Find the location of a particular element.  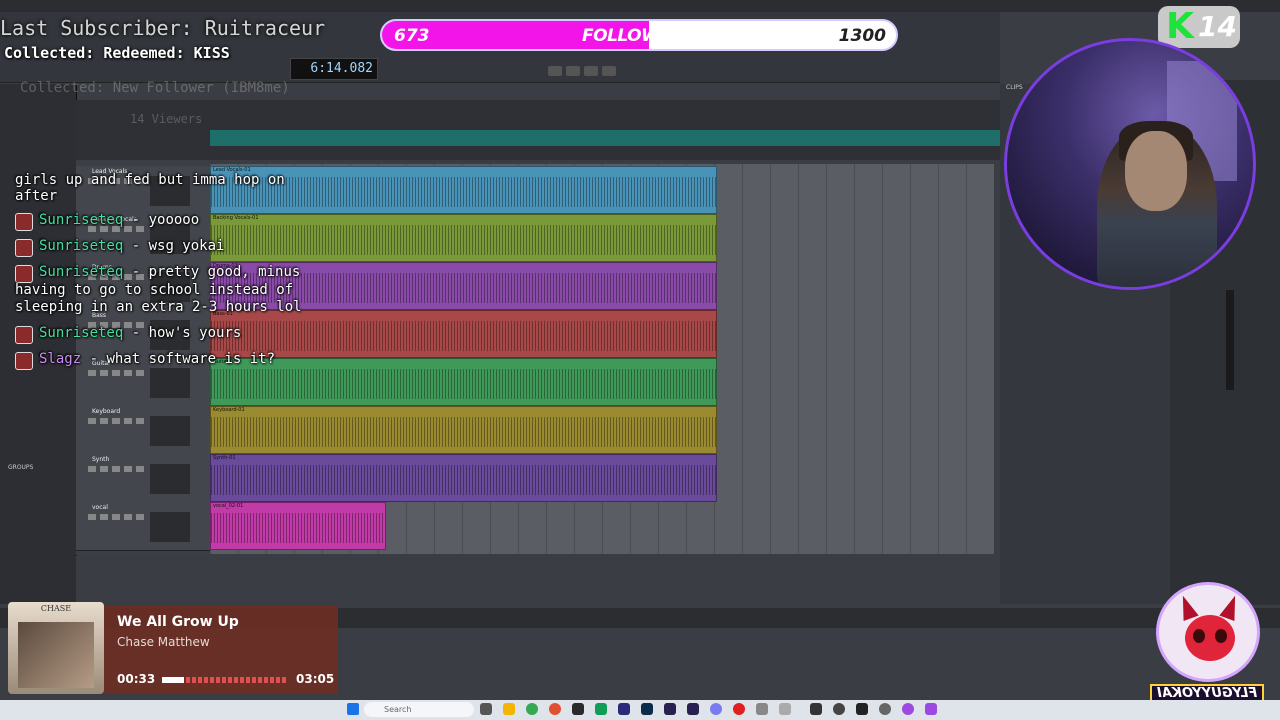

webcam-feed is located at coordinates (1130, 164).